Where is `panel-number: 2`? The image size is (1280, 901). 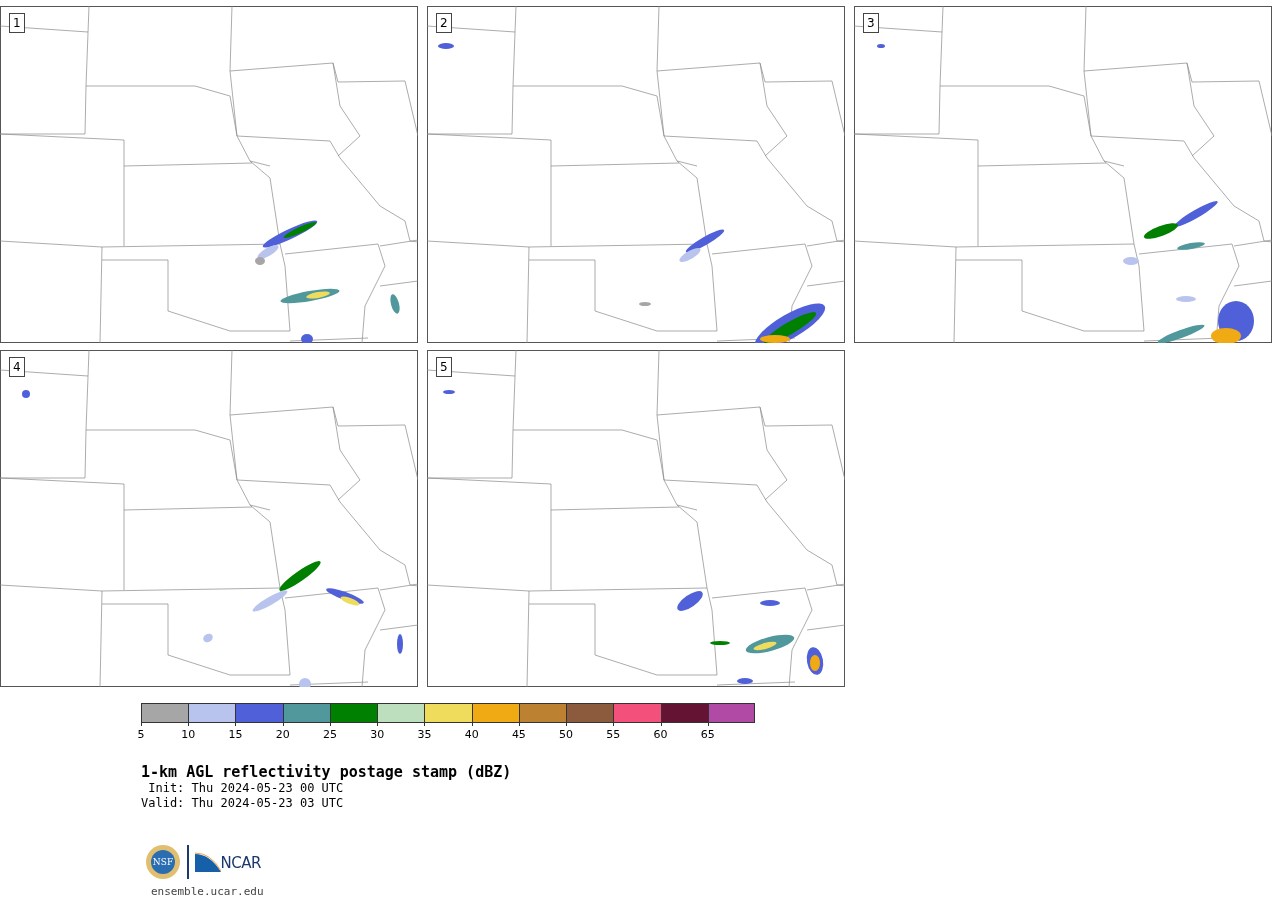
panel-number: 2 is located at coordinates (444, 23).